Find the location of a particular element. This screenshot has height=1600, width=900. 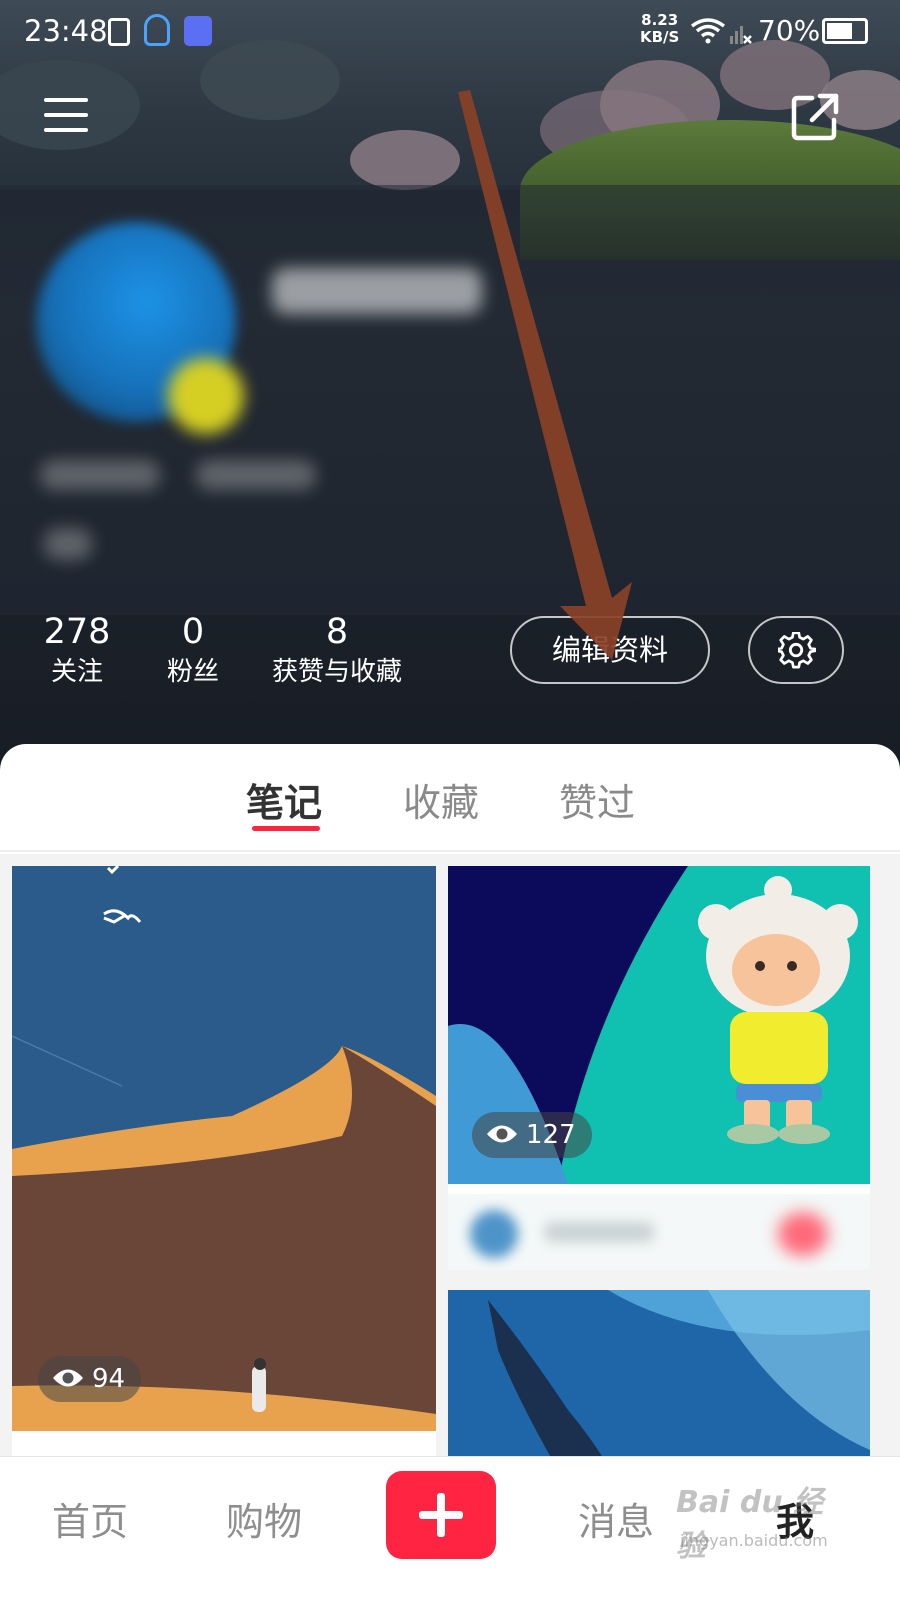

user-location-blurred is located at coordinates (256, 475).